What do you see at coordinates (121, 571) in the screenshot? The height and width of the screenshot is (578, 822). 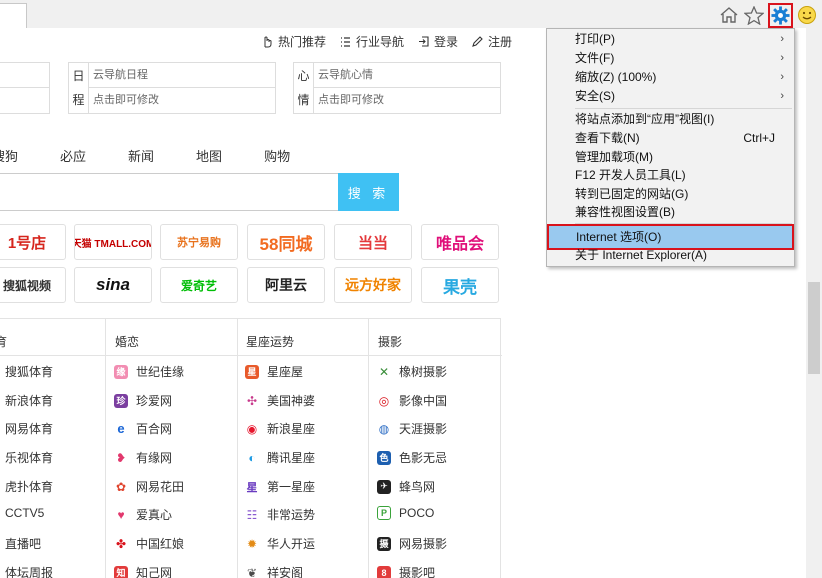 I see `site-favicon-icon: 知` at bounding box center [121, 571].